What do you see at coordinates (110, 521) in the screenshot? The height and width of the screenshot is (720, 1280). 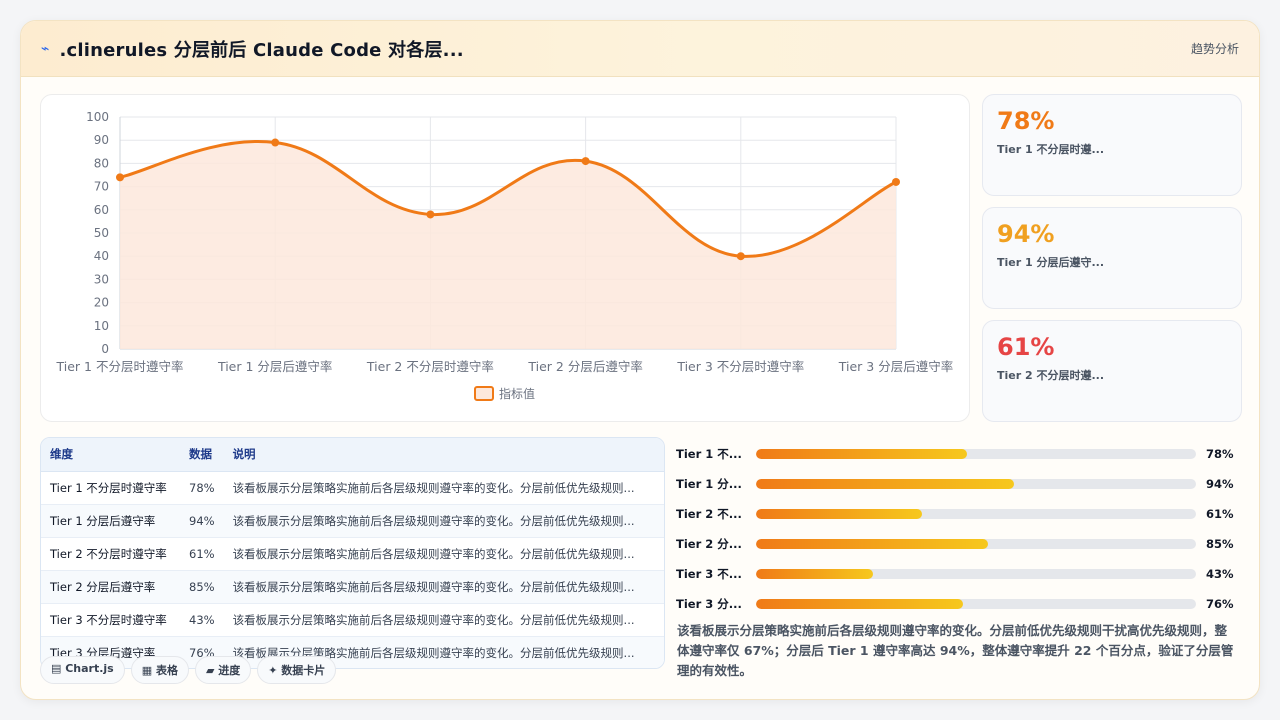 I see `cell-dimension: Tier 1 分层后遵守率` at bounding box center [110, 521].